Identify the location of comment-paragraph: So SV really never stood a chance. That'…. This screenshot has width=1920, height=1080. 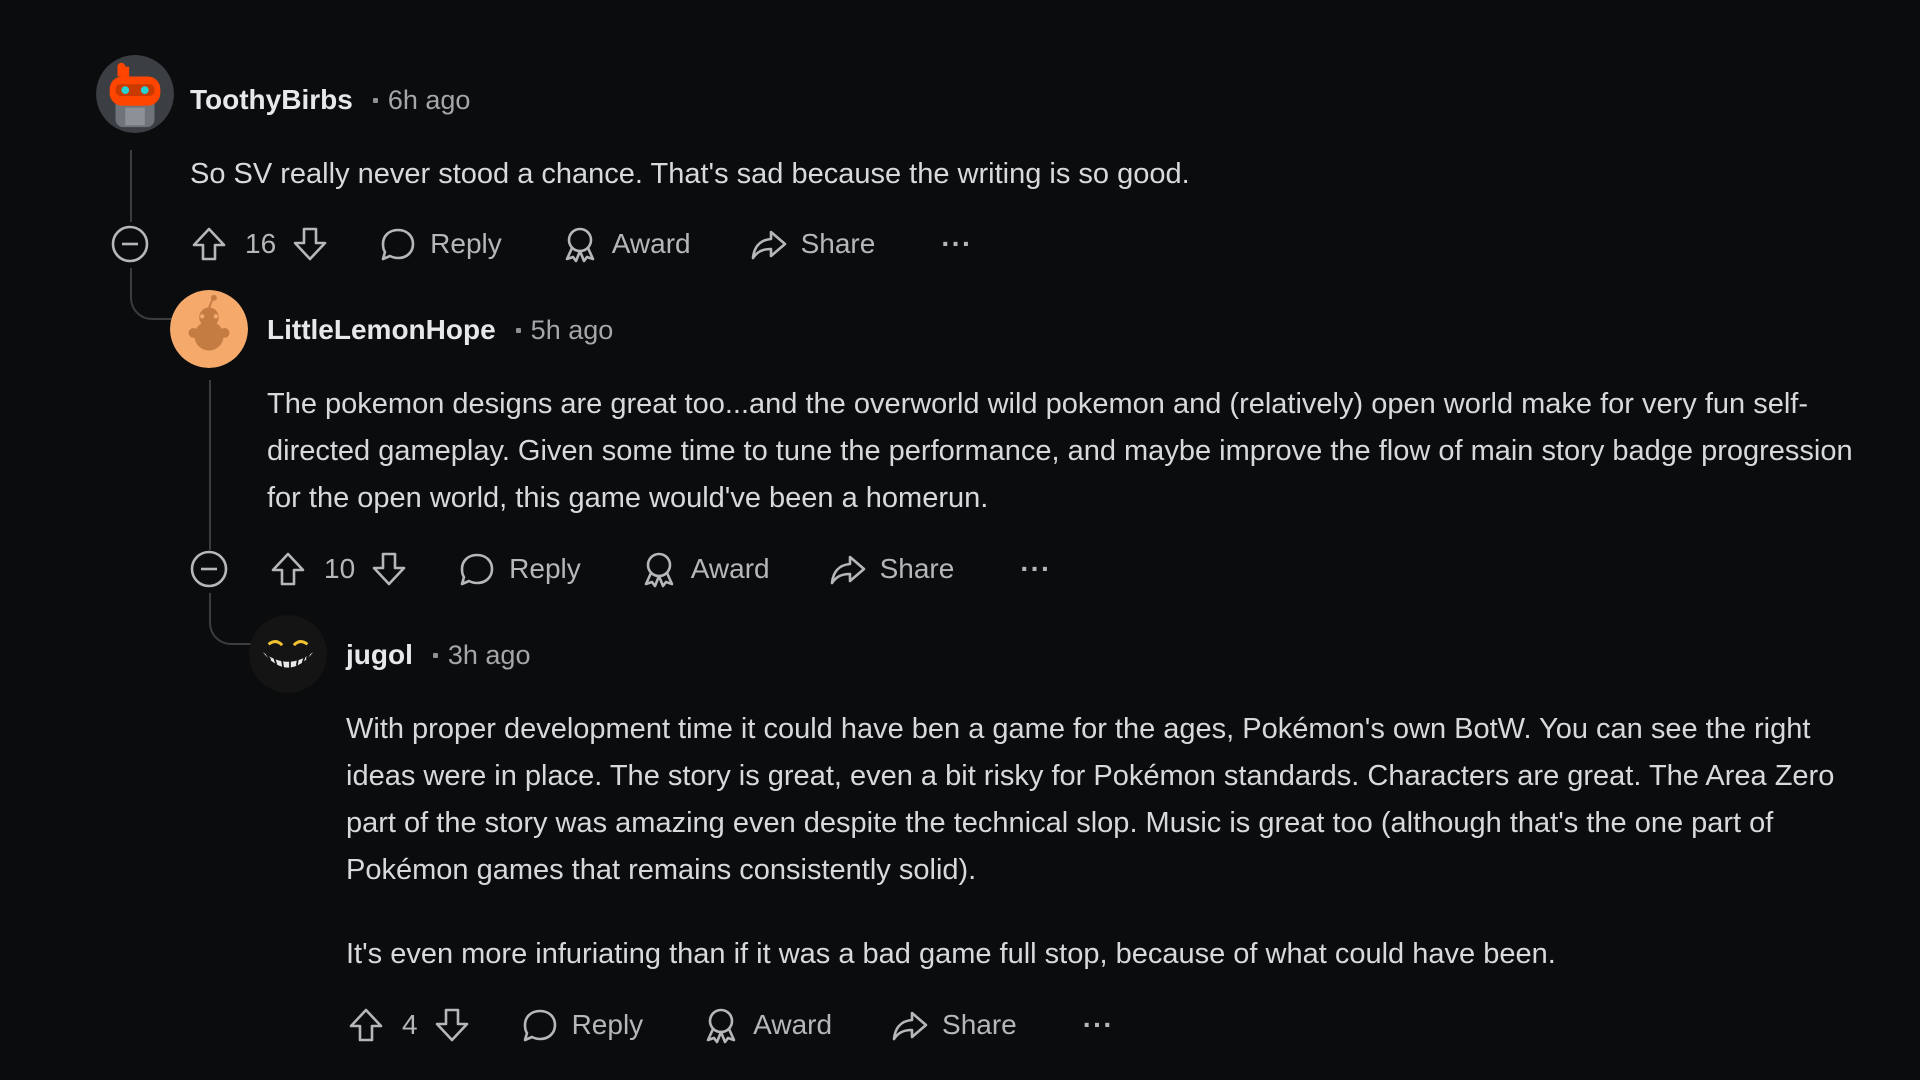
(690, 174).